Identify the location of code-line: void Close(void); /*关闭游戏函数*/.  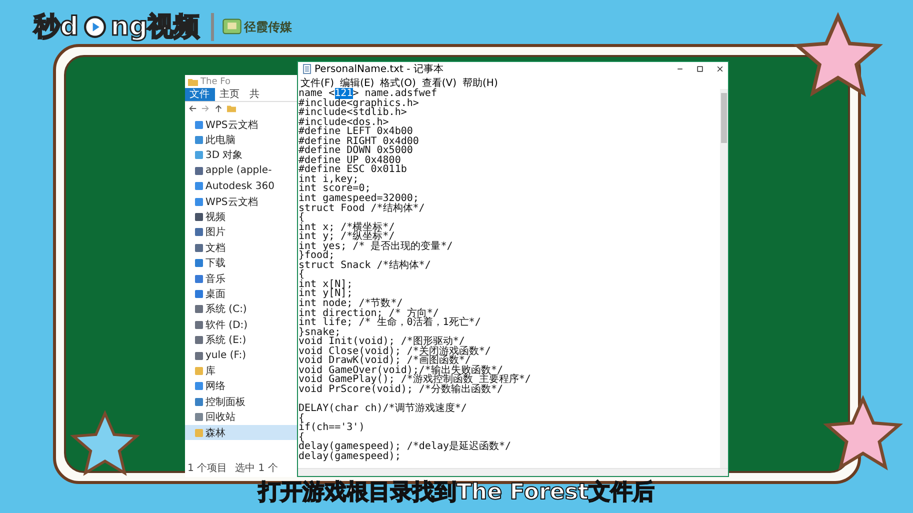
(395, 351).